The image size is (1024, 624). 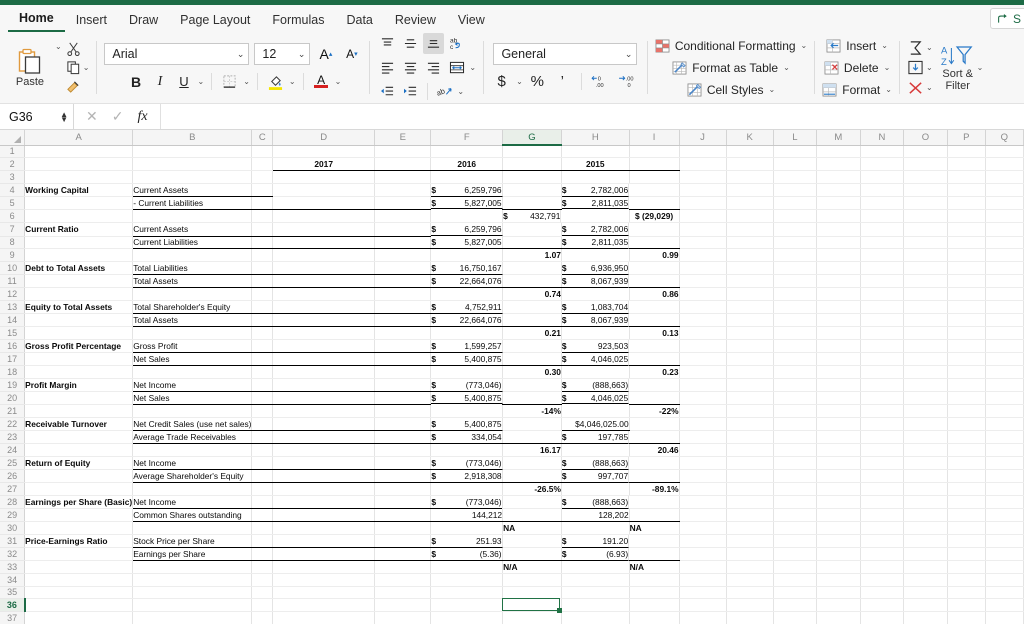 I want to click on cell-P3, so click(x=966, y=177).